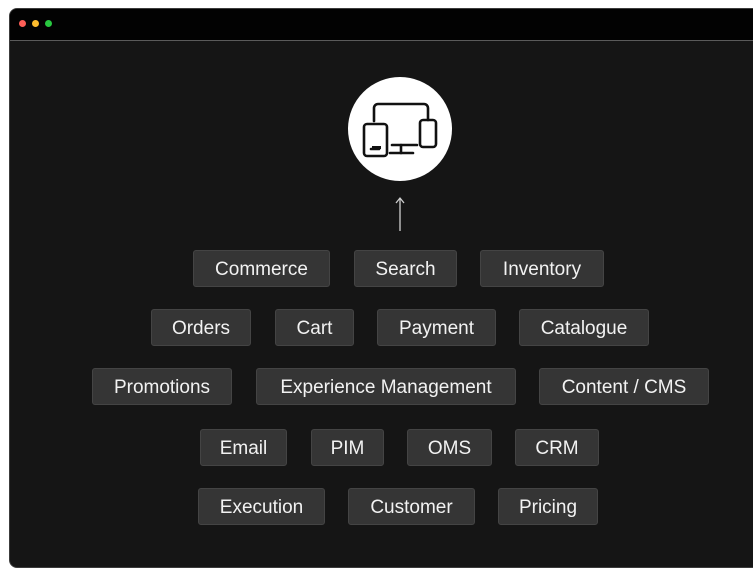 This screenshot has height=568, width=753. What do you see at coordinates (548, 506) in the screenshot?
I see `tag-pricing: Pricing` at bounding box center [548, 506].